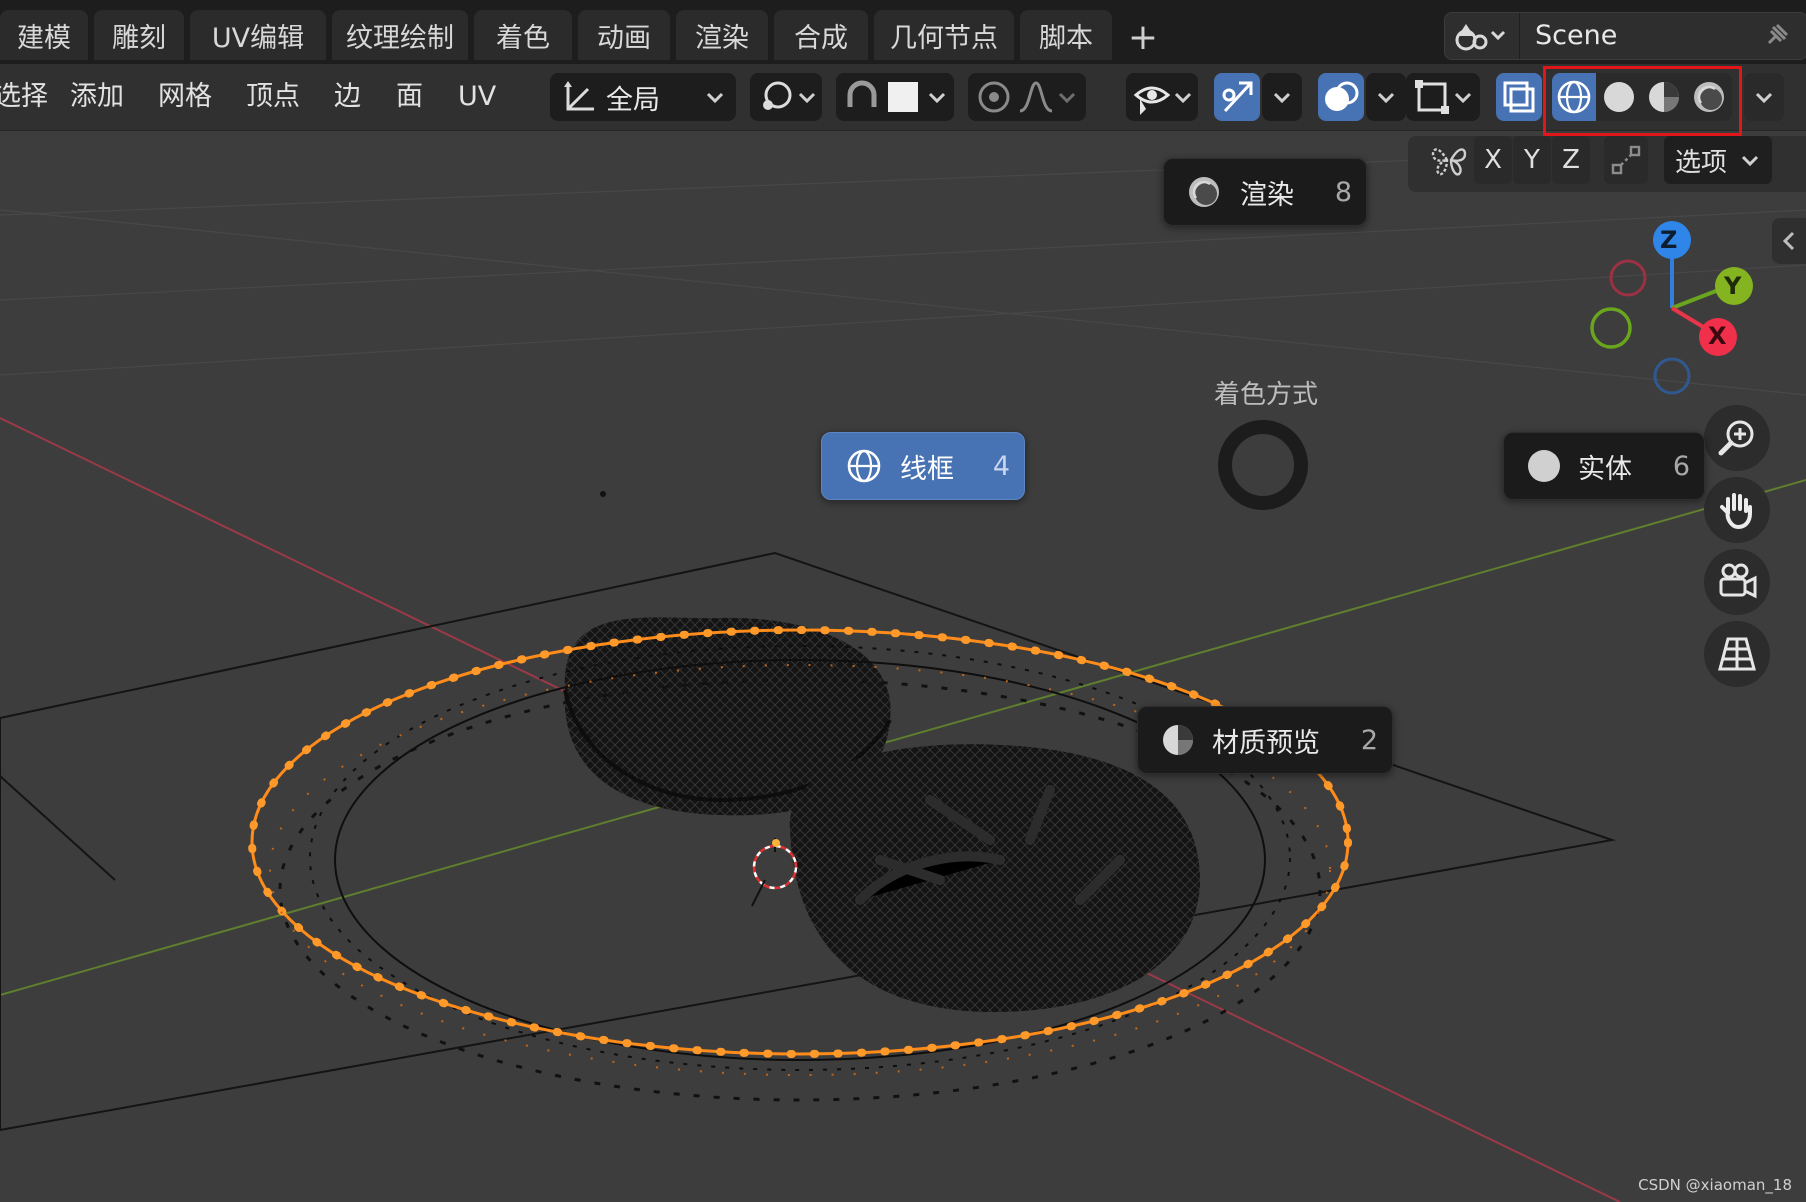 This screenshot has width=1806, height=1202. Describe the element at coordinates (1263, 465) in the screenshot. I see `pie-menu-center` at that location.